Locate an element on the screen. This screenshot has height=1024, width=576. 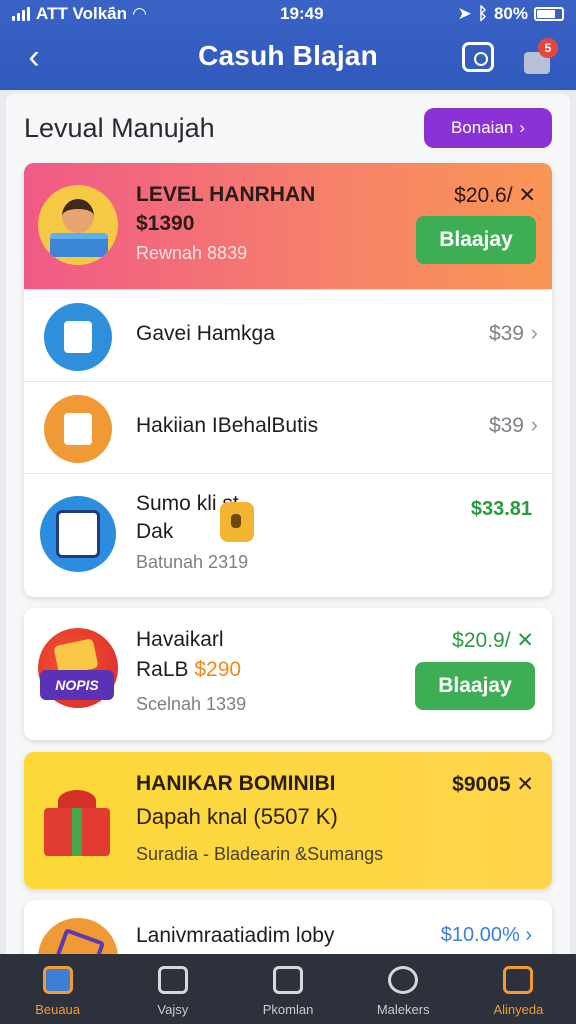
status-time: 19:49 is located at coordinates (302, 13).